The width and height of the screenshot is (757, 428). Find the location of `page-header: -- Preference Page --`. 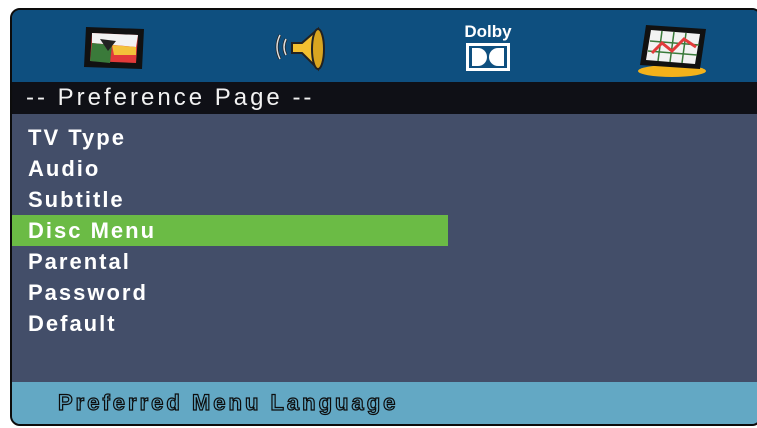

page-header: -- Preference Page -- is located at coordinates (384, 98).